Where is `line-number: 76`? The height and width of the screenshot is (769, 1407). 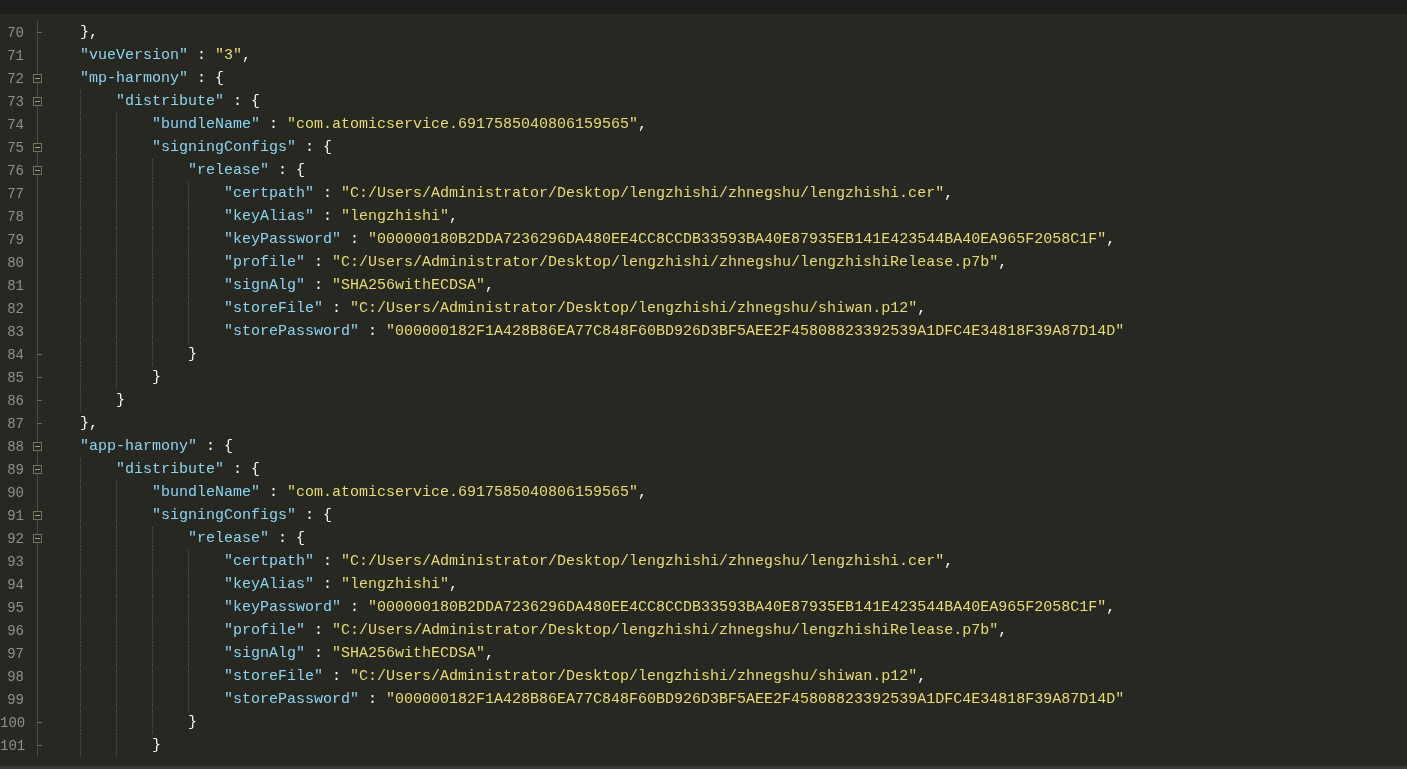
line-number: 76 is located at coordinates (15, 170).